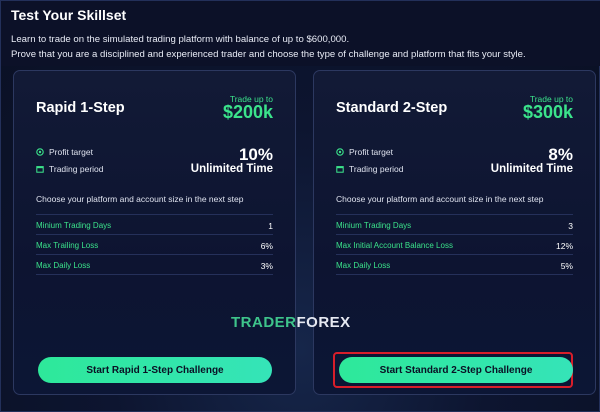 This screenshot has height=412, width=600. I want to click on stat-label: Max Initial Account Balance Loss, so click(394, 245).